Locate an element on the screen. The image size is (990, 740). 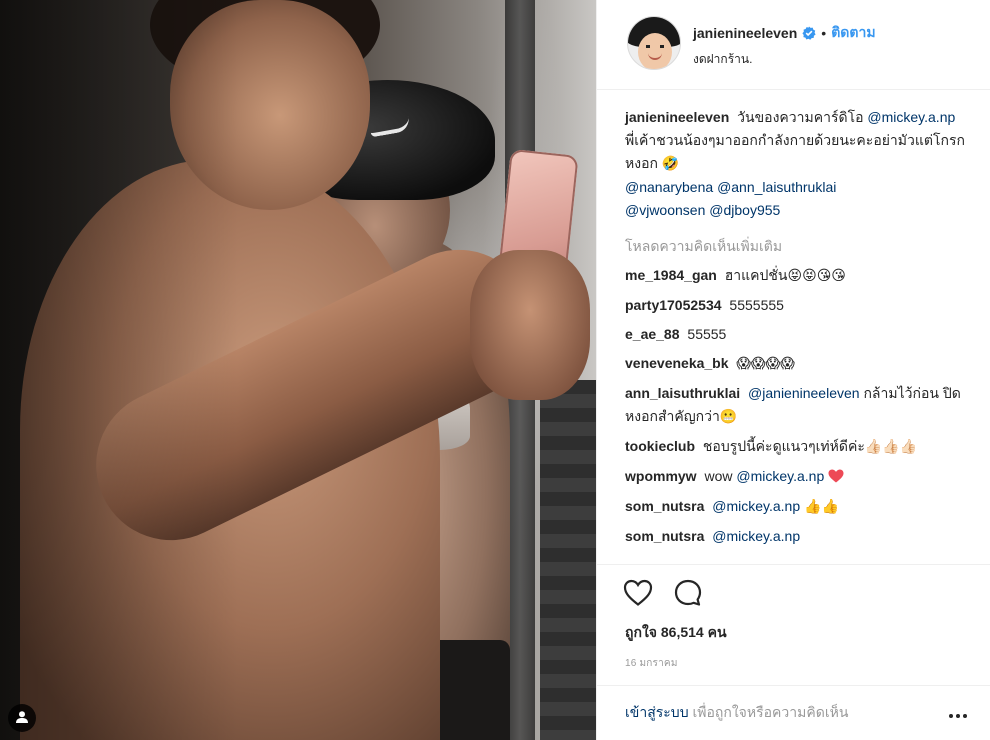
more-options-icon is located at coordinates (958, 713).